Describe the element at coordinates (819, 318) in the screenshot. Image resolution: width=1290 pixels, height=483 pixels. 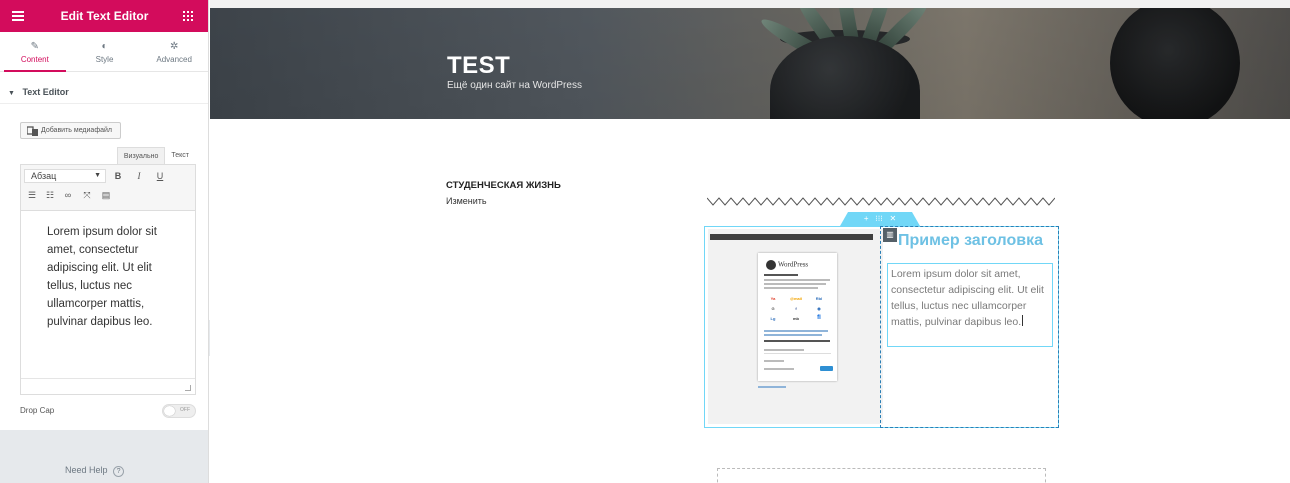
I see `screenshot-logo-tile: fl` at that location.